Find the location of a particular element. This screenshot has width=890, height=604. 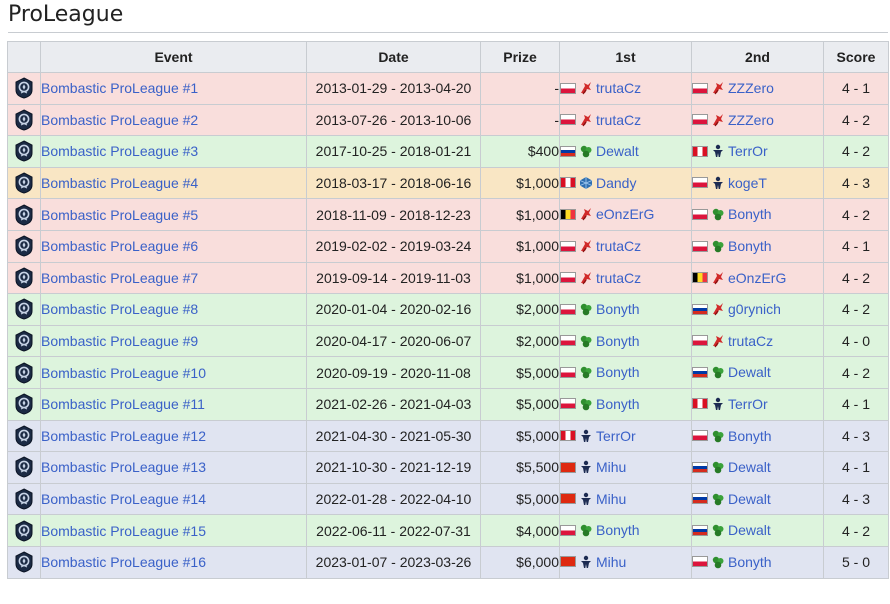

second-place-cell: Bonyth is located at coordinates (757, 246).